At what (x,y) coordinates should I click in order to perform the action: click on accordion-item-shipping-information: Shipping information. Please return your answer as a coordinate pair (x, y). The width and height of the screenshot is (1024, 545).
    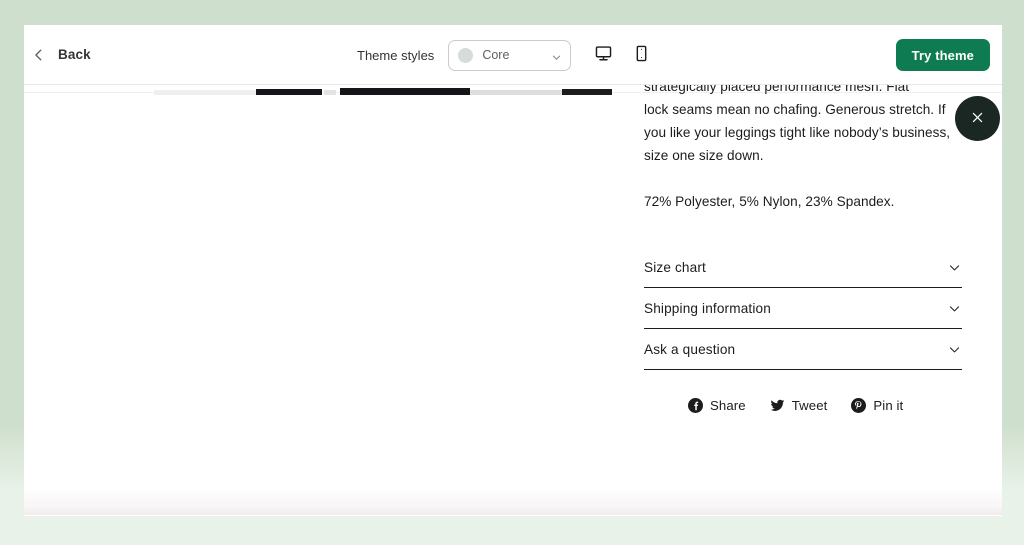
    Looking at the image, I should click on (803, 308).